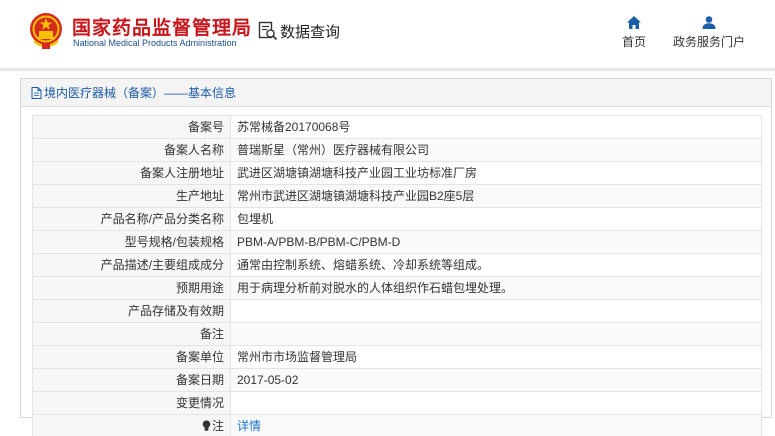 The width and height of the screenshot is (775, 436). I want to click on data-search-icon, so click(268, 31).